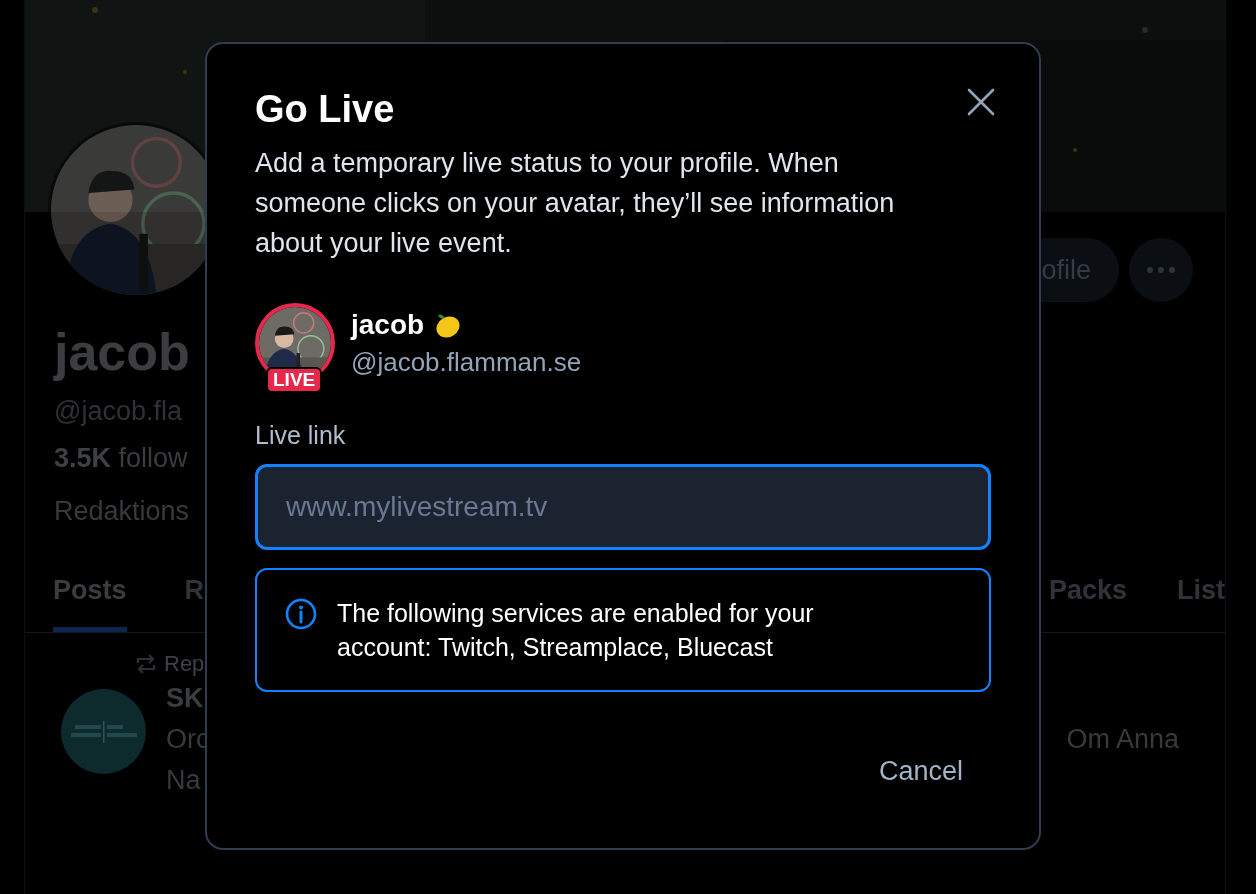  Describe the element at coordinates (122, 511) in the screenshot. I see `profile-bio: Redaktions` at that location.